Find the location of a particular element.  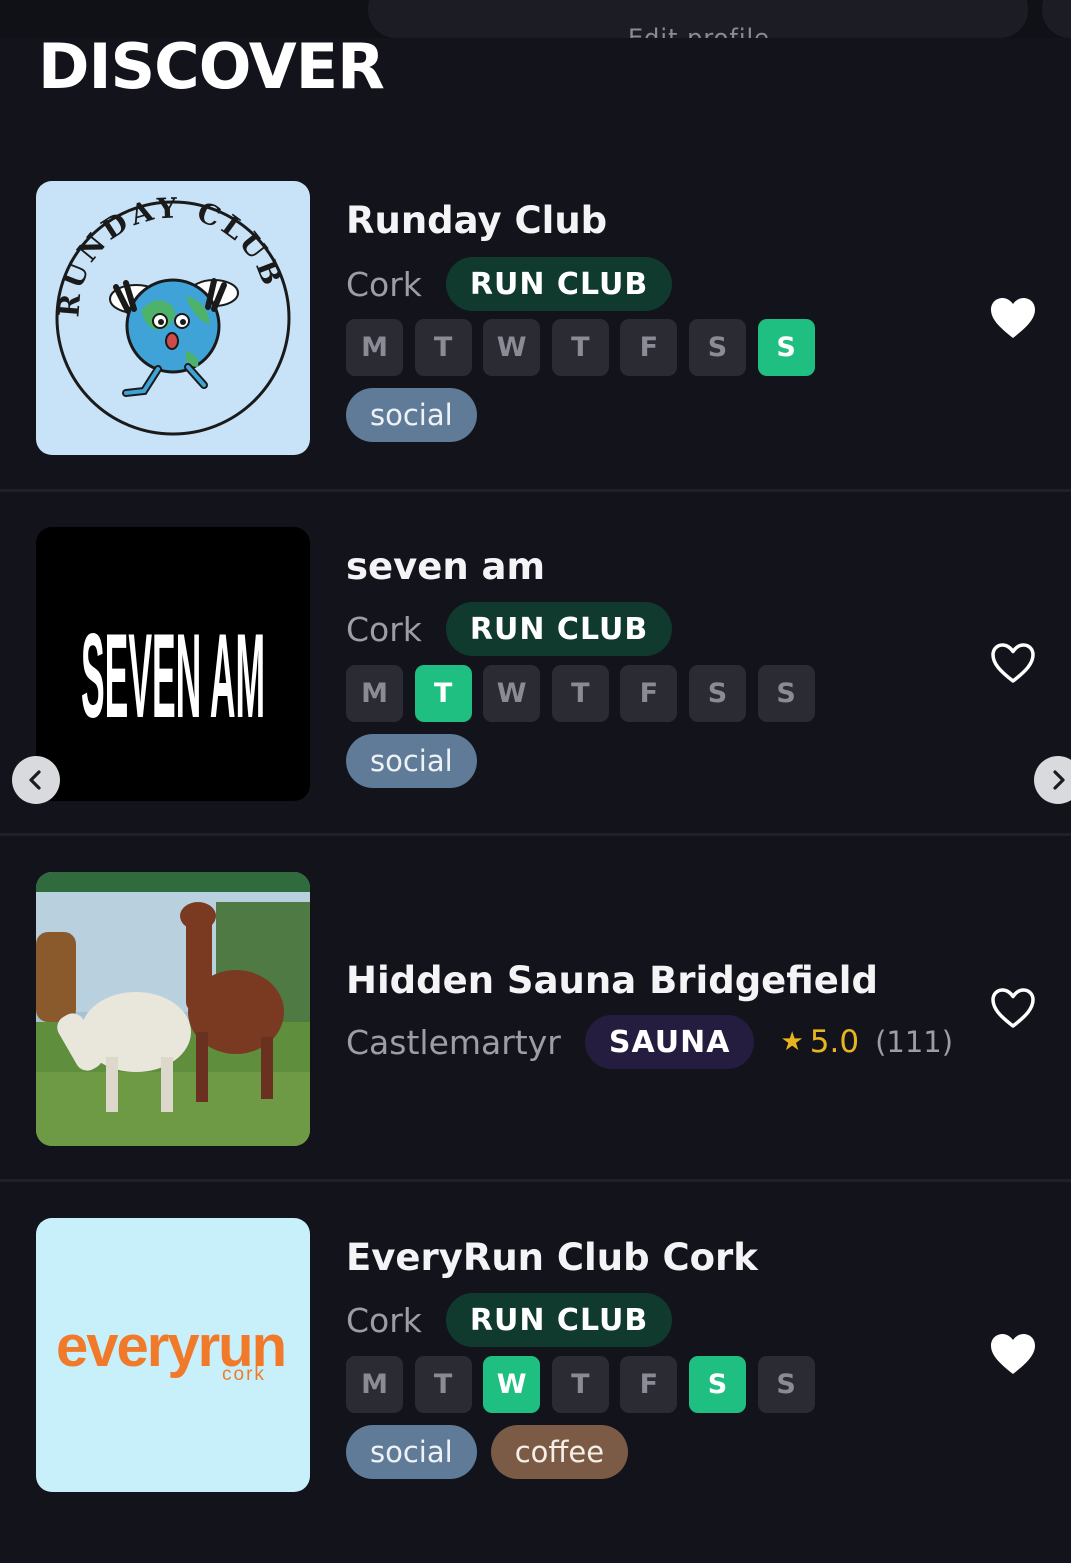

thumbnail-logo-subtext: cork is located at coordinates (244, 1374).